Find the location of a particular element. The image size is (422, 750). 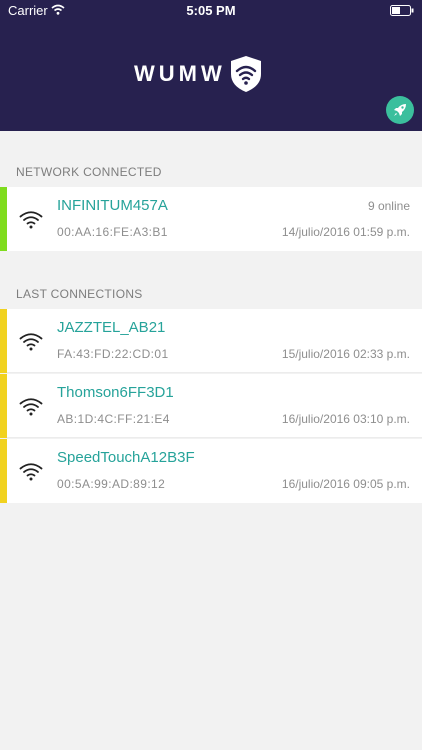

network-name: SpeedTouchA12B3F is located at coordinates (126, 457).